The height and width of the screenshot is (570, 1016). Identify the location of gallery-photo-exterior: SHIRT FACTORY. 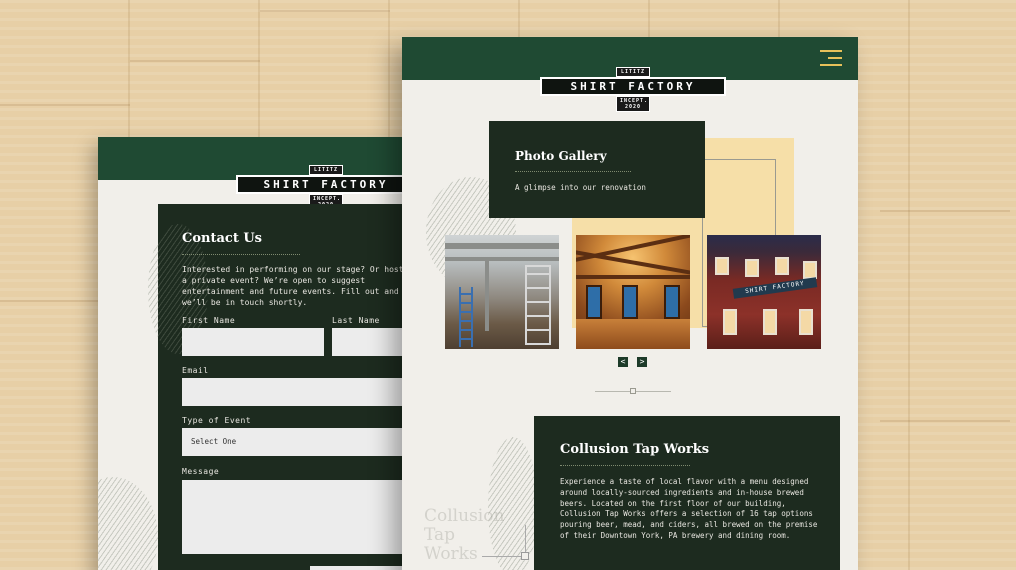
(764, 292).